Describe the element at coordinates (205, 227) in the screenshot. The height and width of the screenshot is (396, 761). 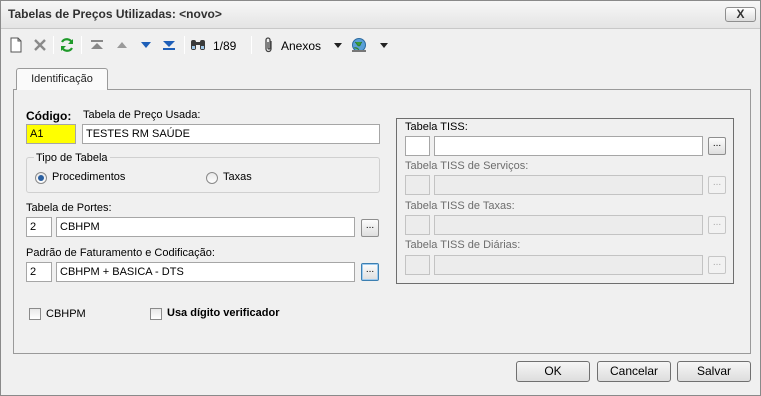
I see `portes-value-input: CBHPM` at that location.